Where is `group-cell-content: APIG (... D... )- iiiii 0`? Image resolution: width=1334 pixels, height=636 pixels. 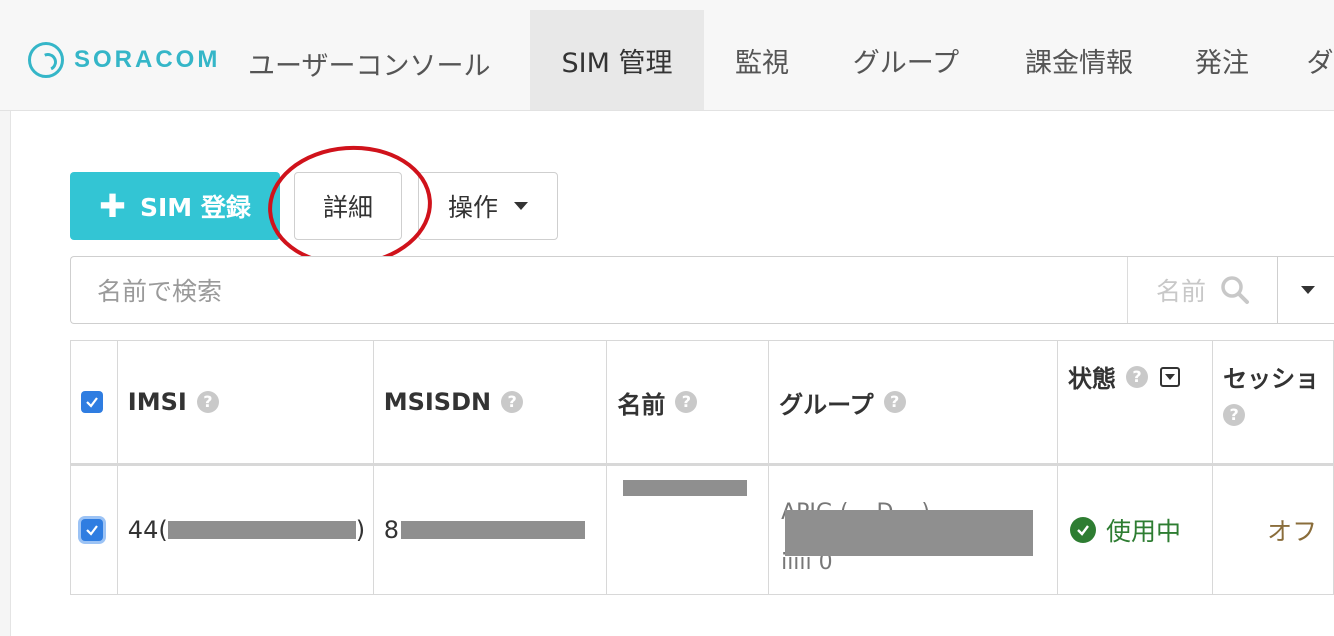
group-cell-content: APIG (... D... )- iiiii 0 is located at coordinates (913, 530).